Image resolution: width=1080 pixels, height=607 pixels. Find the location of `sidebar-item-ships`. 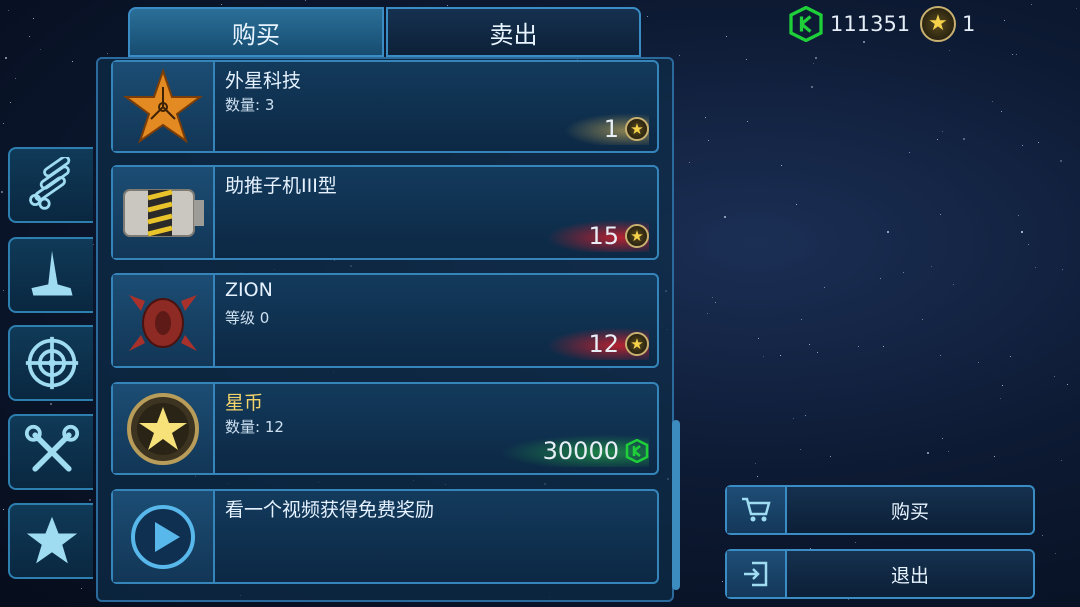

sidebar-item-ships is located at coordinates (50, 275).